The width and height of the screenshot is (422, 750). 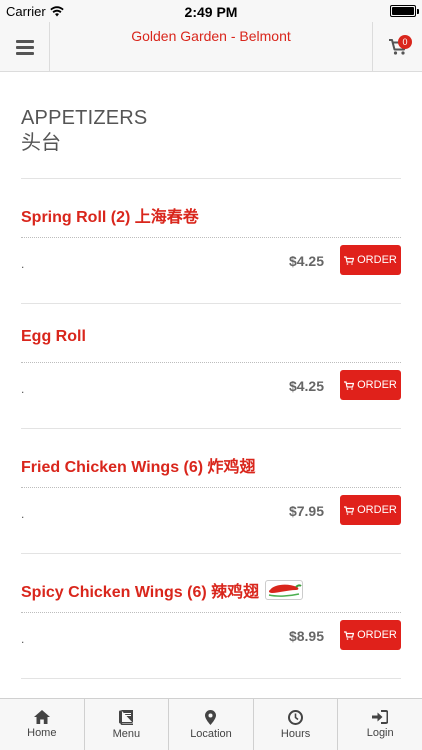 I want to click on category-header: APPETIZERS 头台, so click(x=211, y=142).